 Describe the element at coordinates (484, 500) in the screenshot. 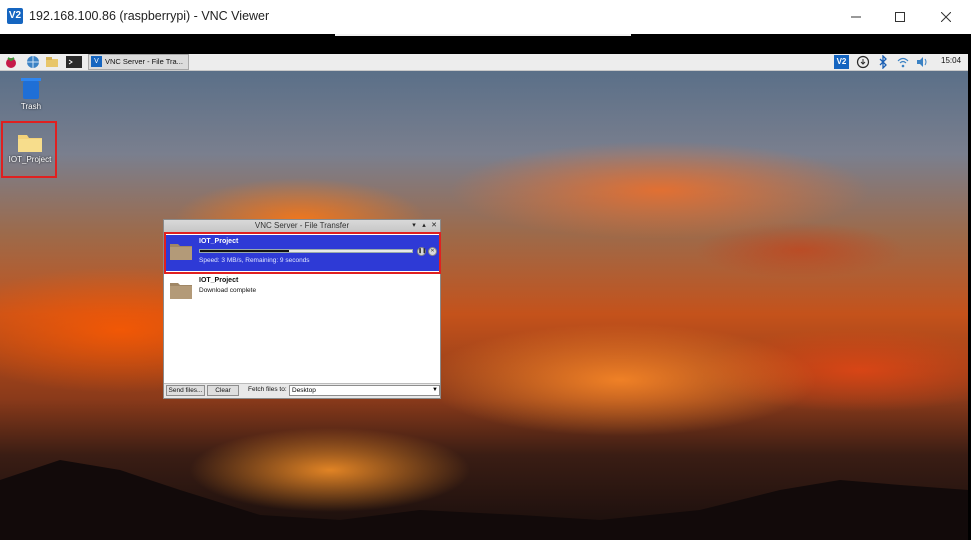

I see `mountain-silhouette` at that location.